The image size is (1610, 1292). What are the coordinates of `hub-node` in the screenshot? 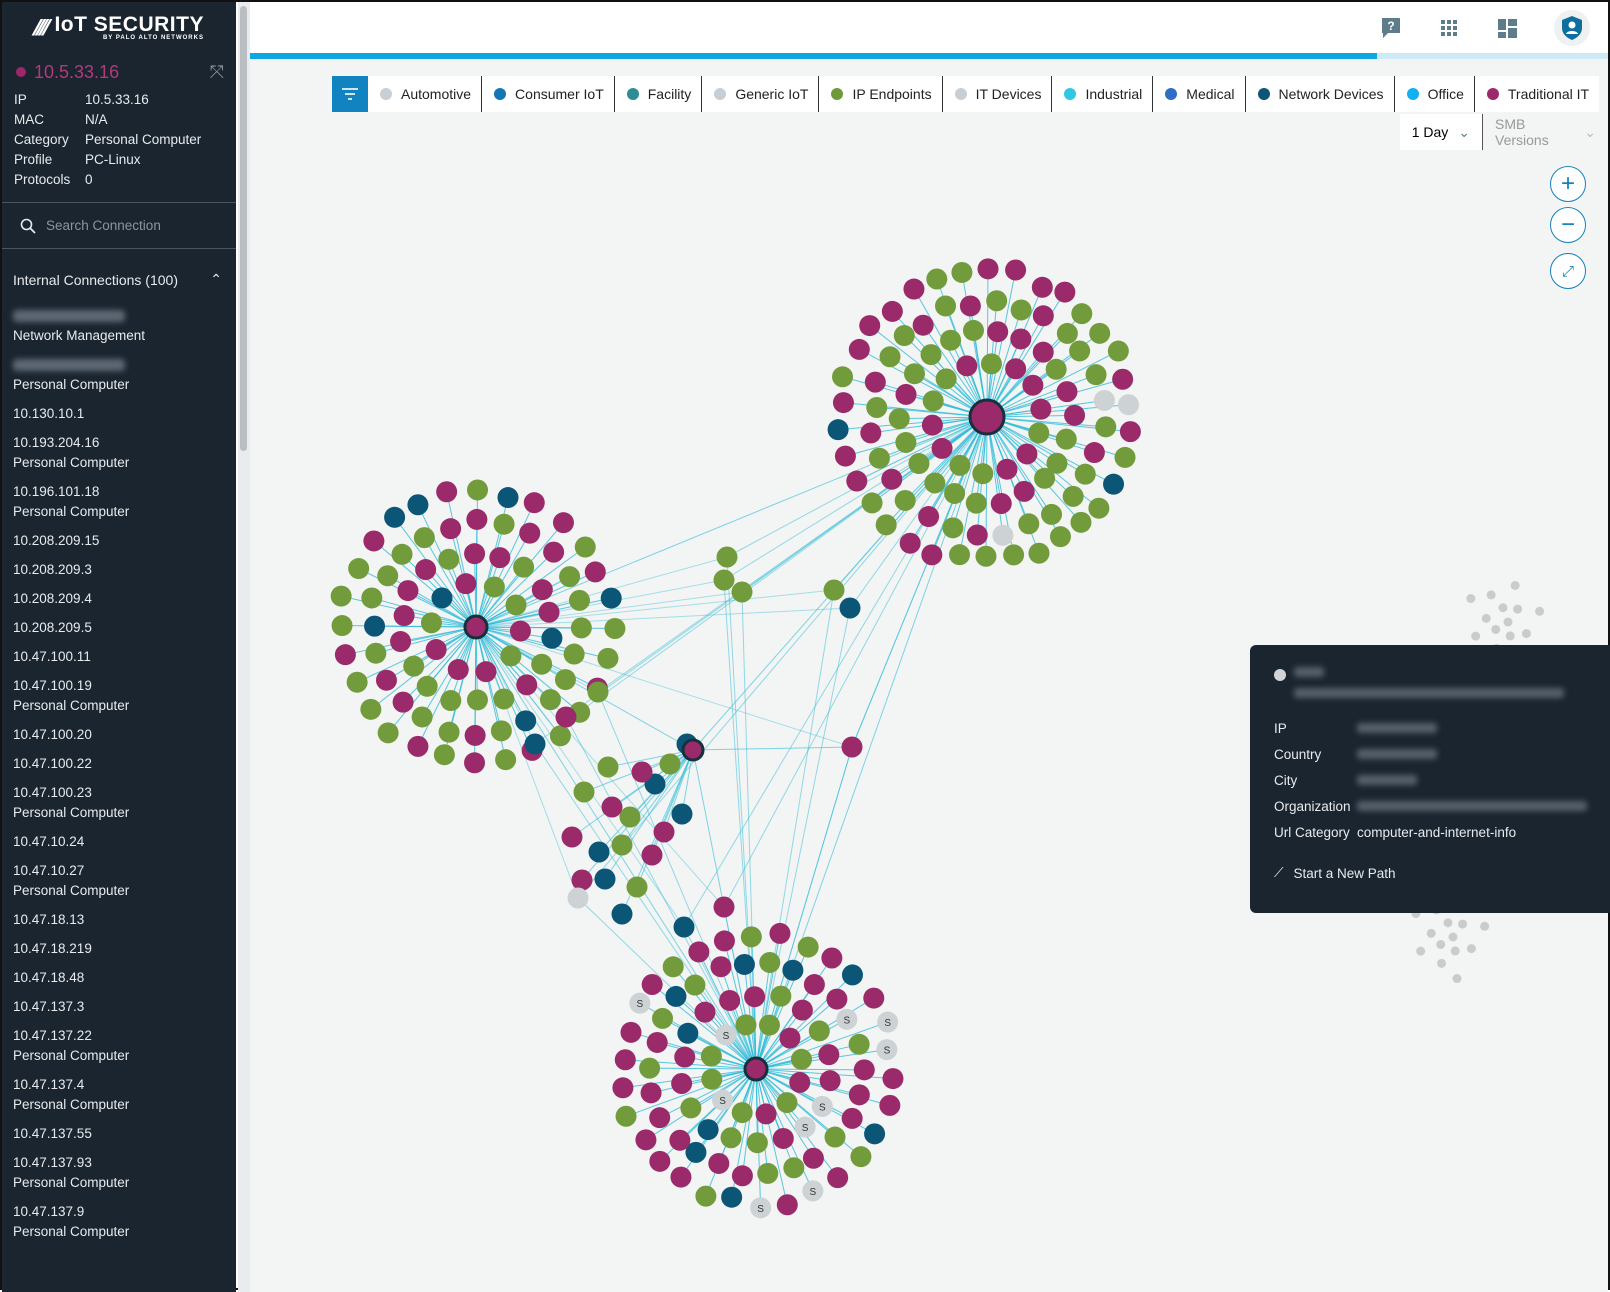 It's located at (987, 417).